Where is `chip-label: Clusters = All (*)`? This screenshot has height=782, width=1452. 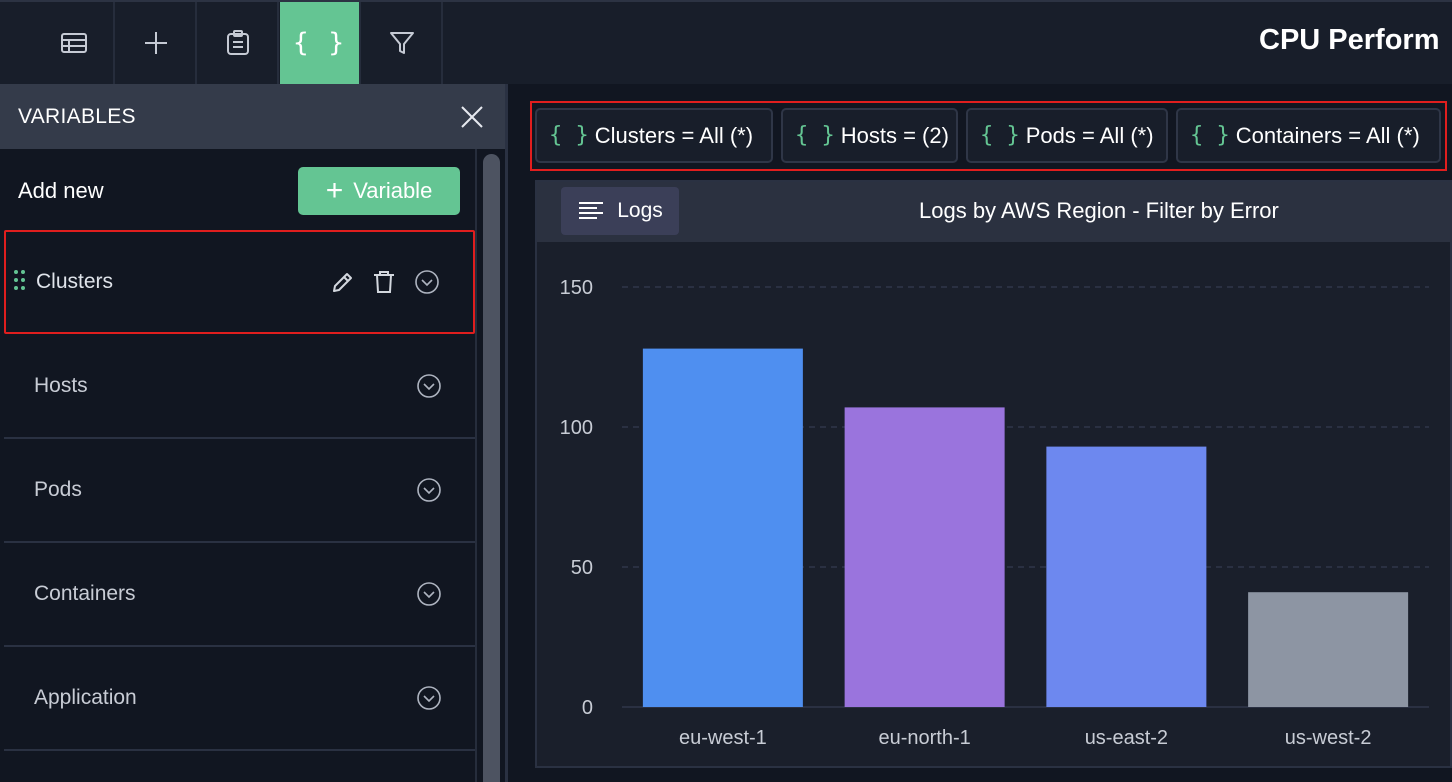
chip-label: Clusters = All (*) is located at coordinates (674, 135).